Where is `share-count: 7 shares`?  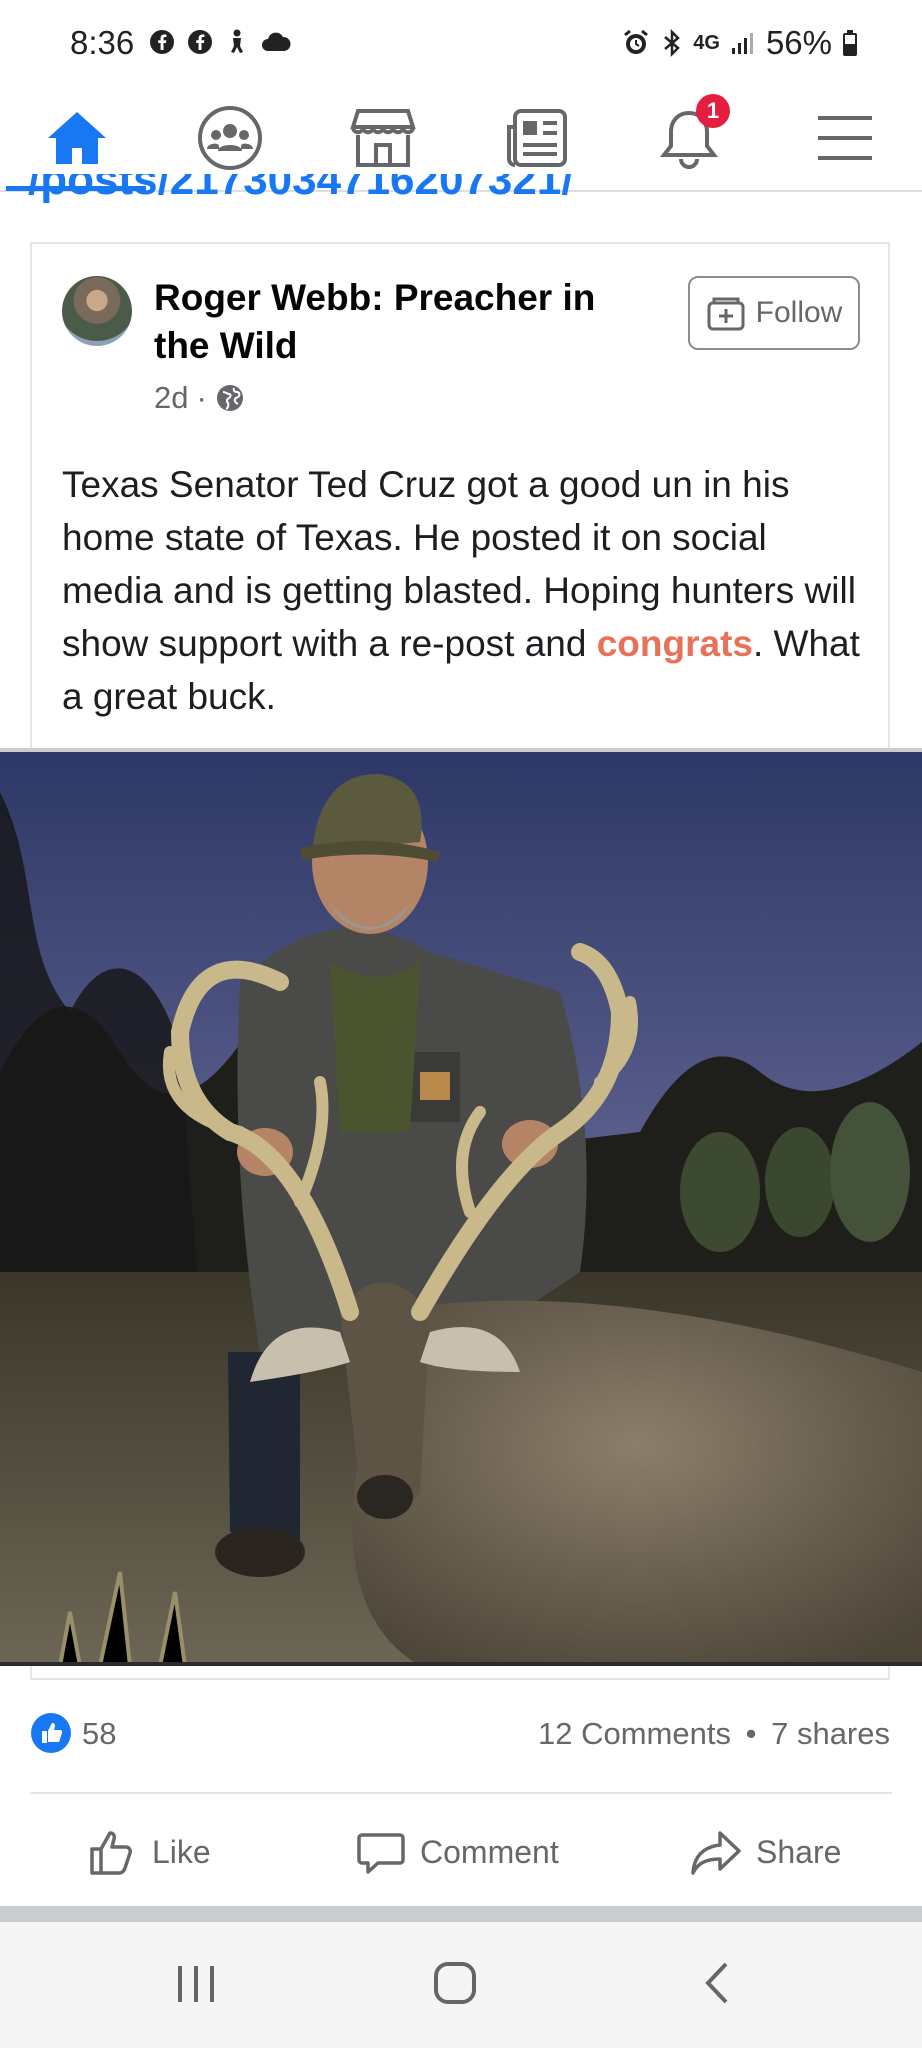 share-count: 7 shares is located at coordinates (830, 1733).